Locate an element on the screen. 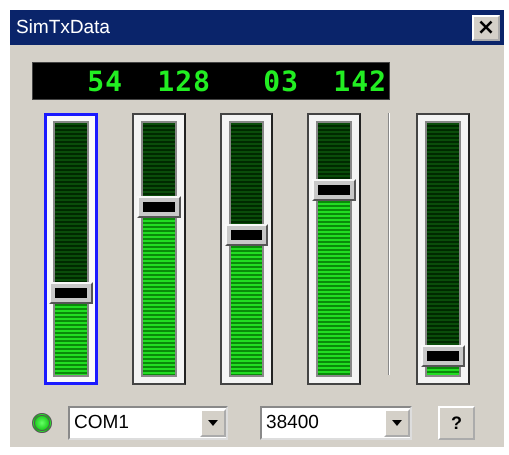 The width and height of the screenshot is (509, 455). window-title: SimTxData is located at coordinates (63, 27).